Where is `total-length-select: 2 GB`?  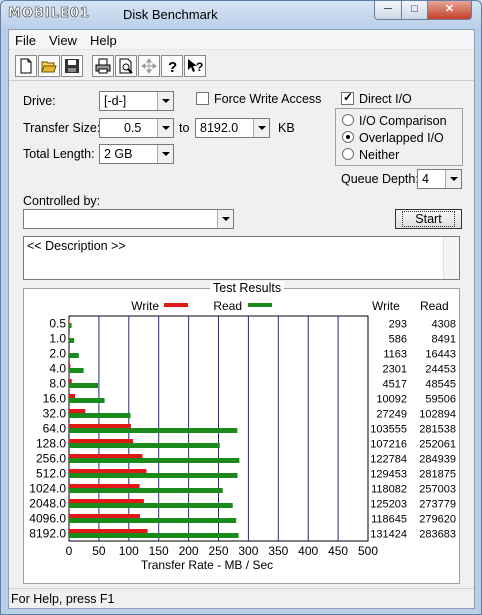 total-length-select: 2 GB is located at coordinates (136, 154).